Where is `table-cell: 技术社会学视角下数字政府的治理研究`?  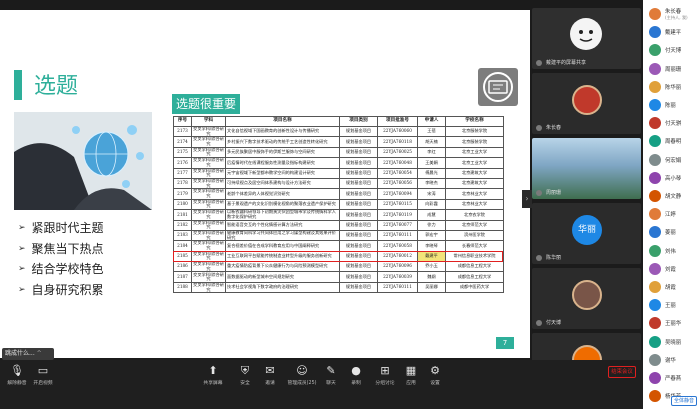
table-cell: 技术社会学视角下数字政府的治理研究 is located at coordinates (282, 287).